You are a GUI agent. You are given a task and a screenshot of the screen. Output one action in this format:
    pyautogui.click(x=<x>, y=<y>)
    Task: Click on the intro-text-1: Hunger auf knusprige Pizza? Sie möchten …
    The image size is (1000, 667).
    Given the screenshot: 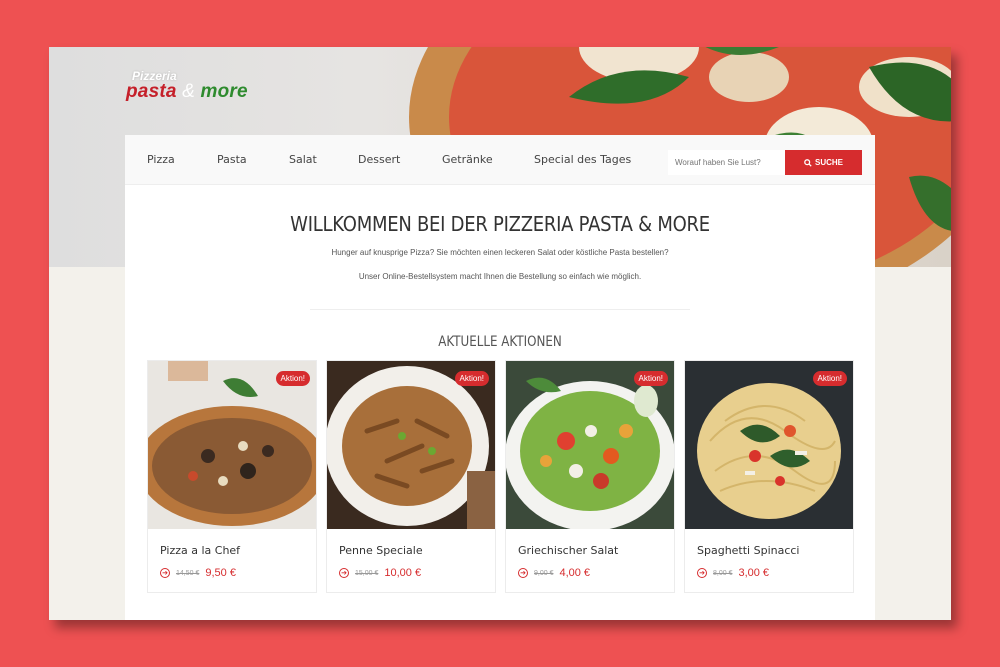 What is the action you would take?
    pyautogui.click(x=500, y=252)
    